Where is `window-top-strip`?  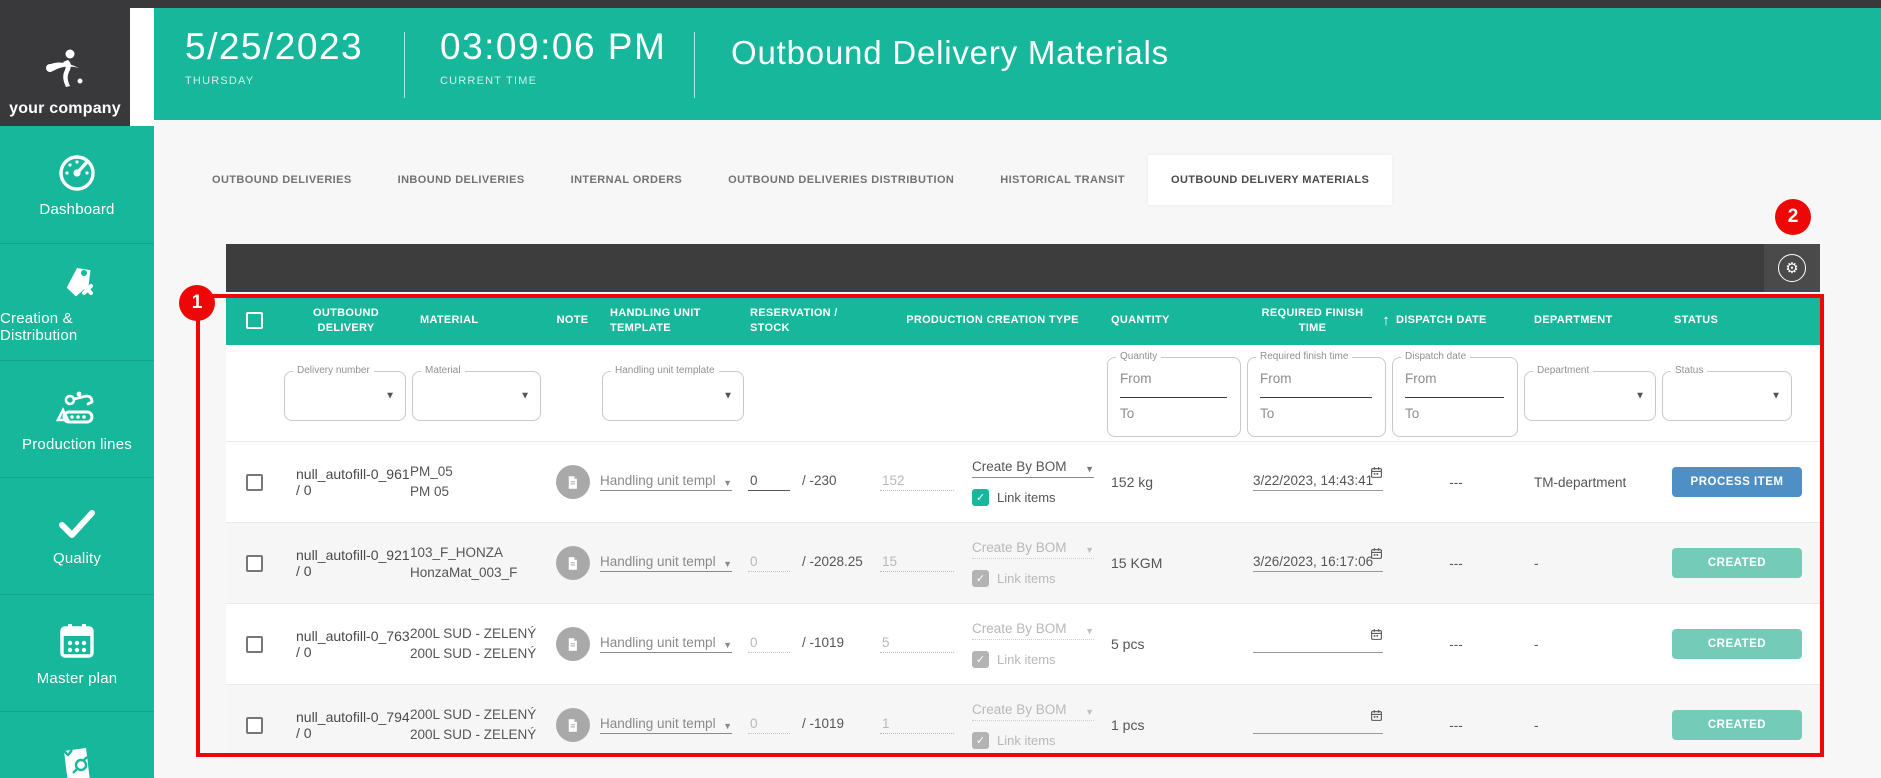
window-top-strip is located at coordinates (940, 4).